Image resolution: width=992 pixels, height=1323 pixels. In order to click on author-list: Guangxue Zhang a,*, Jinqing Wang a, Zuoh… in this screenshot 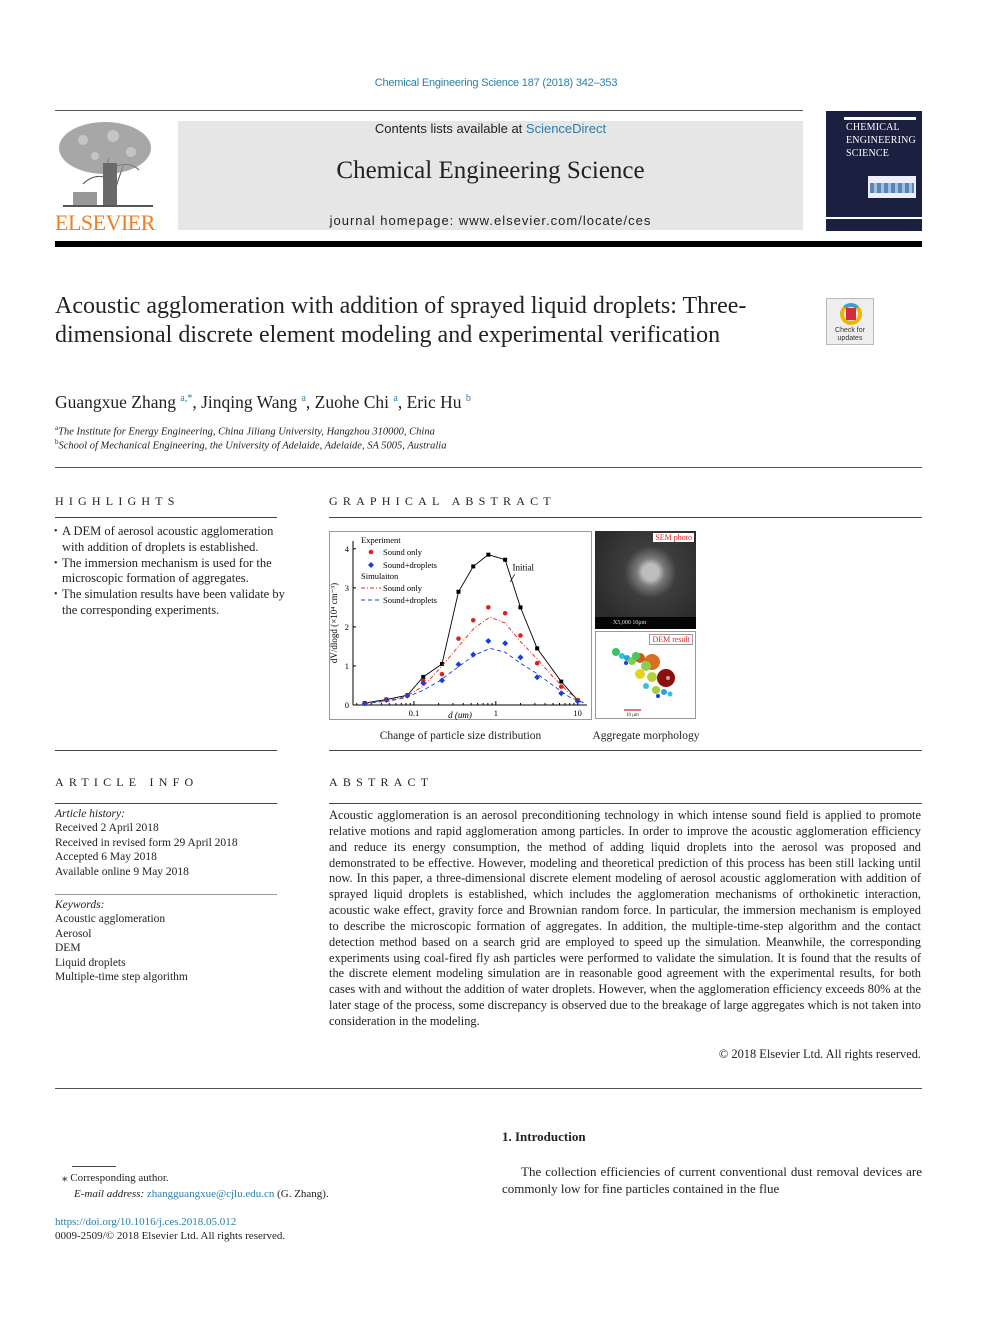, I will do `click(263, 402)`.